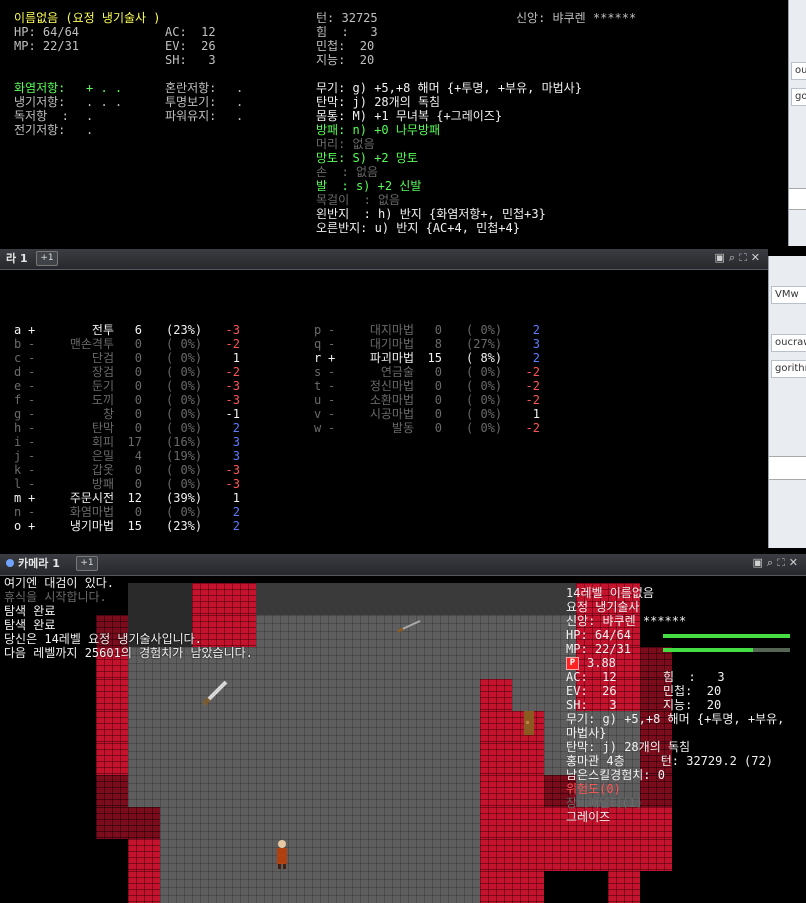 The height and width of the screenshot is (903, 806). What do you see at coordinates (391, 400) in the screenshot?
I see `skill-name: 소환마법` at bounding box center [391, 400].